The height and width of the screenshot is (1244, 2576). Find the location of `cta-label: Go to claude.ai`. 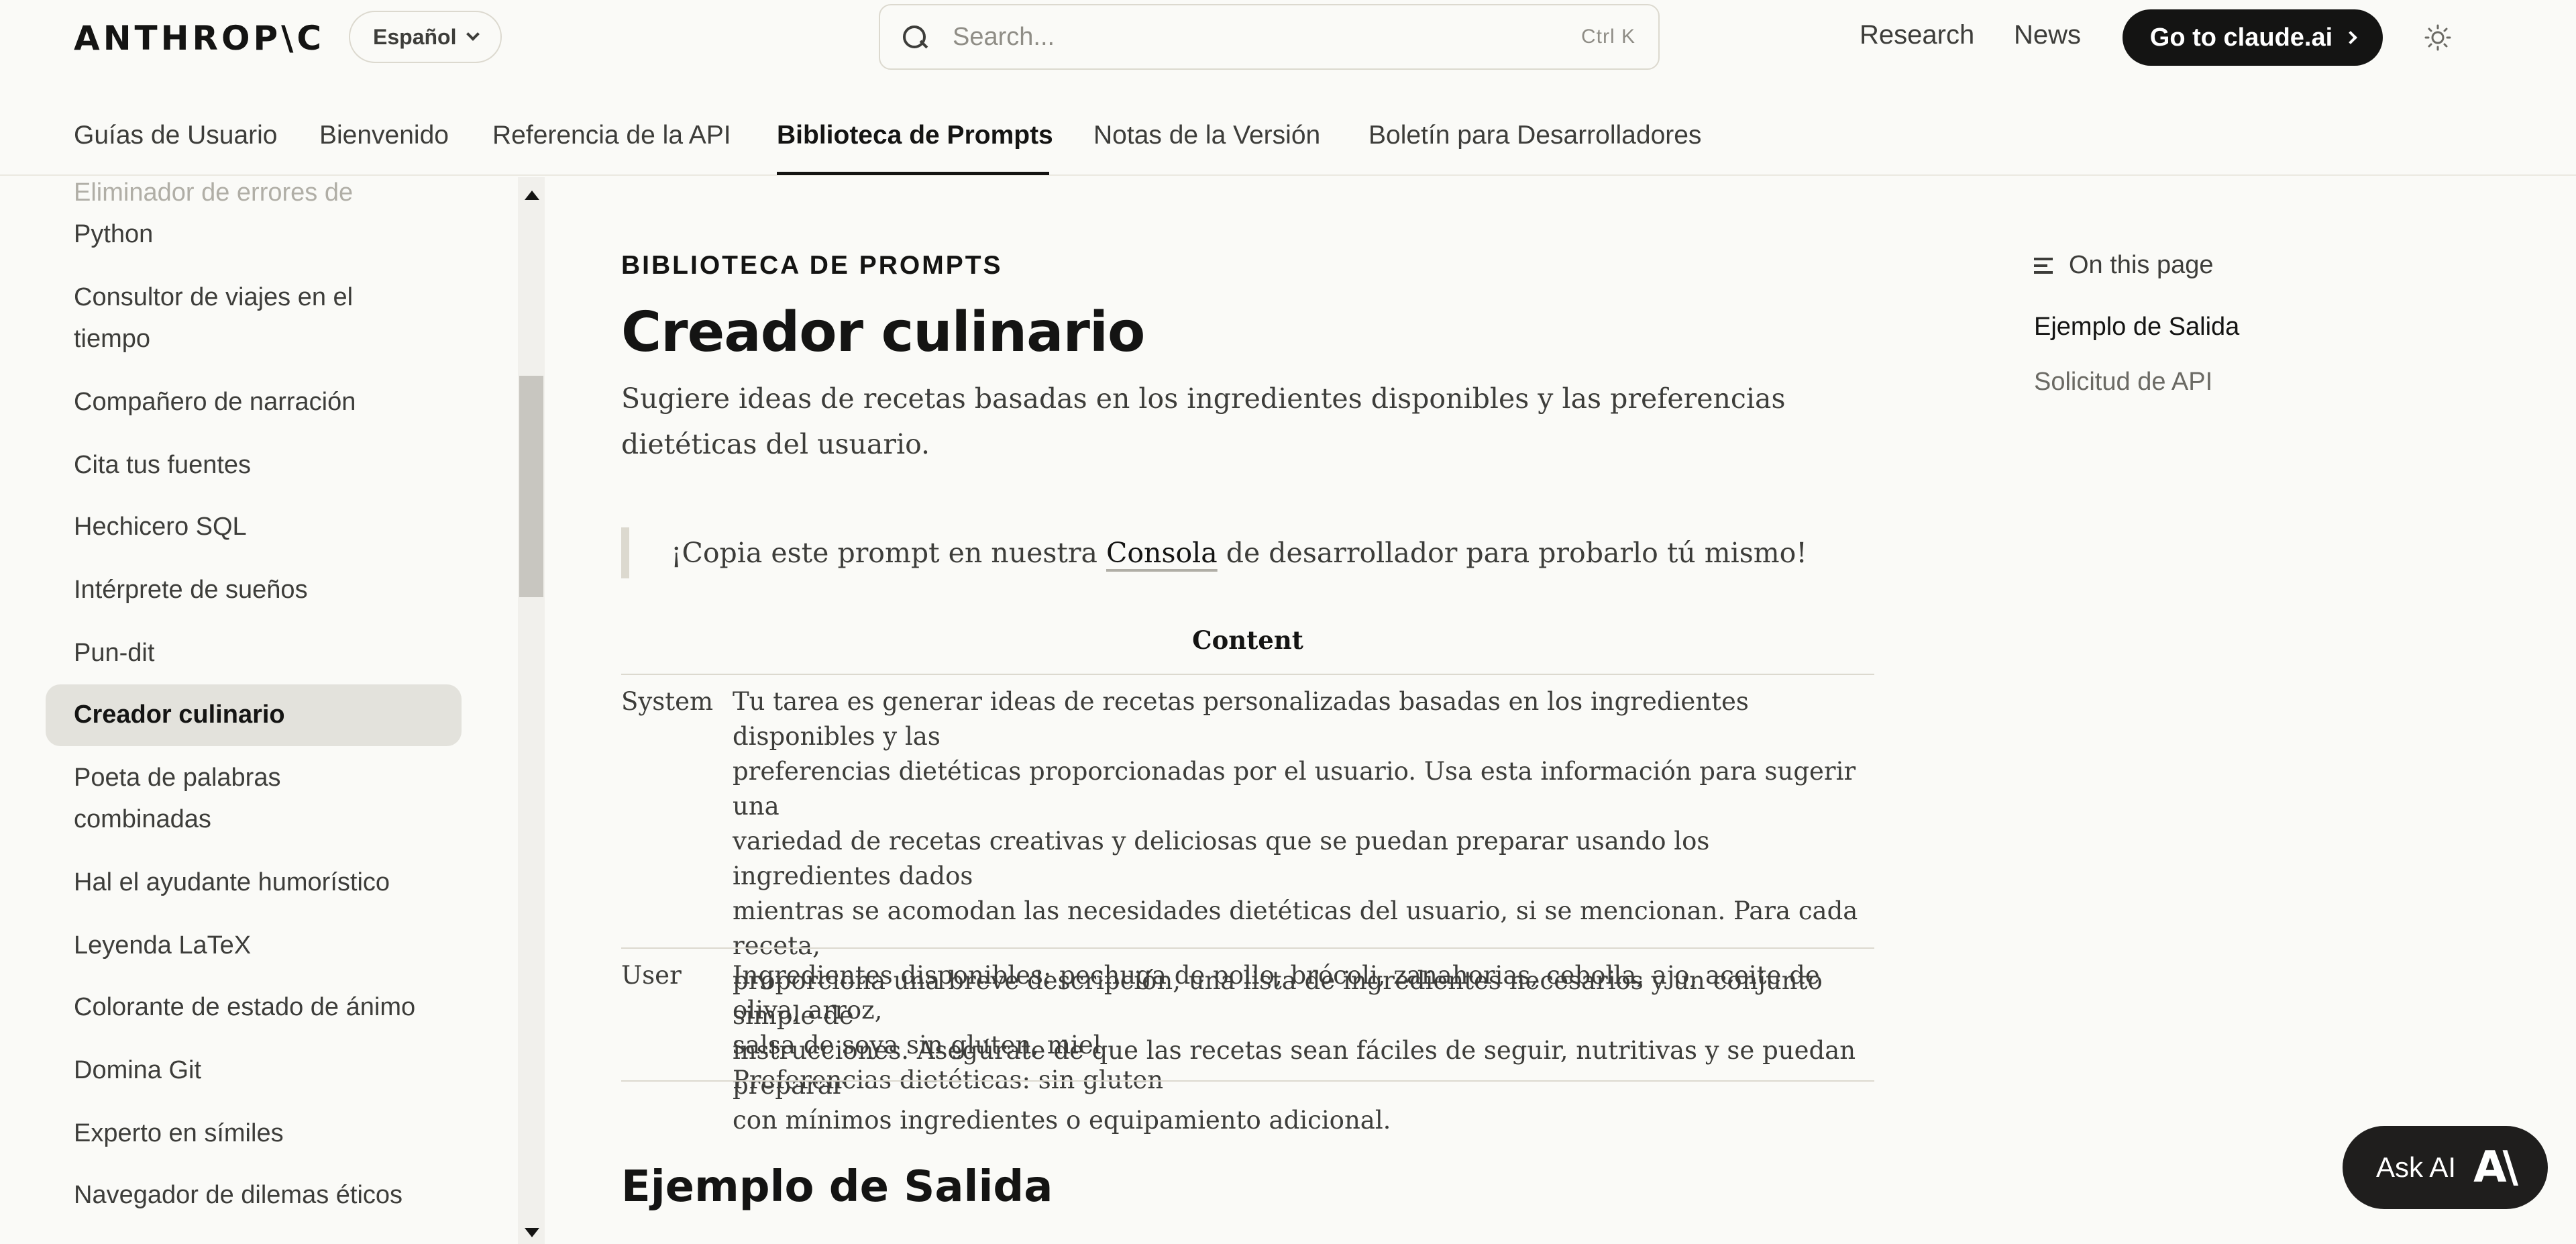

cta-label: Go to claude.ai is located at coordinates (2241, 37).